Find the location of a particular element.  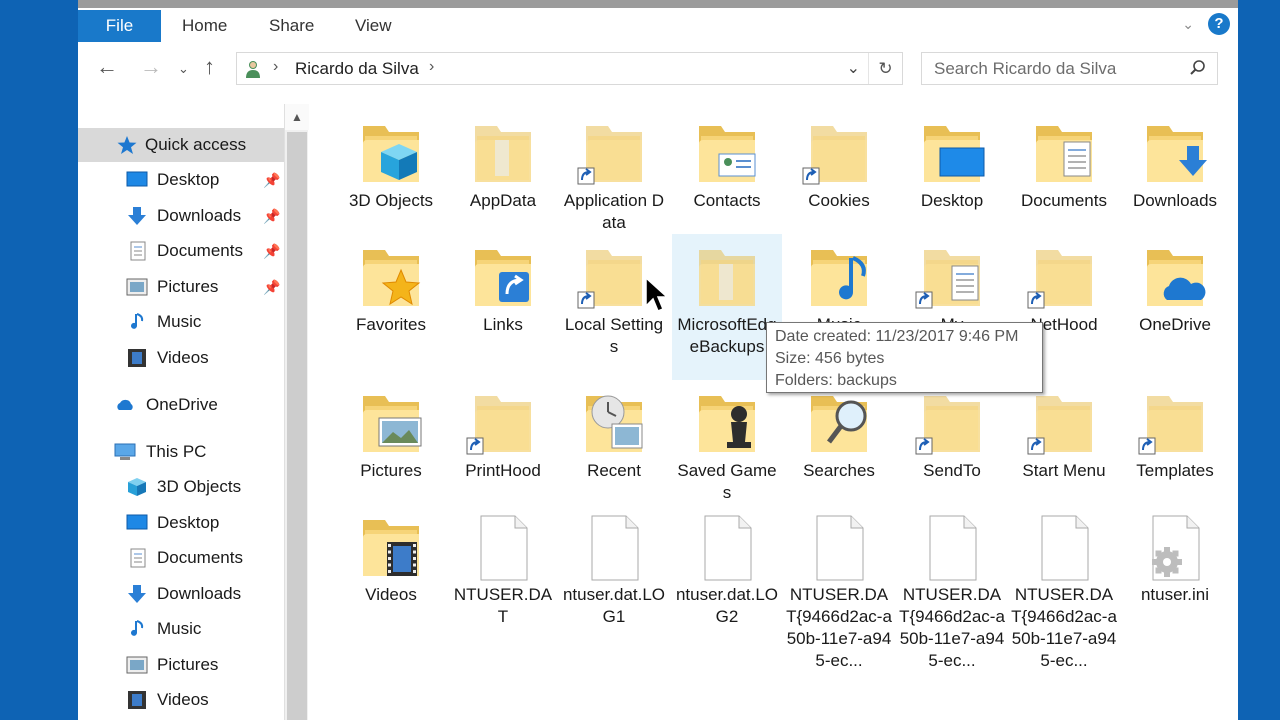

file-item: ntuser.dat.LOG2 is located at coordinates (727, 570).